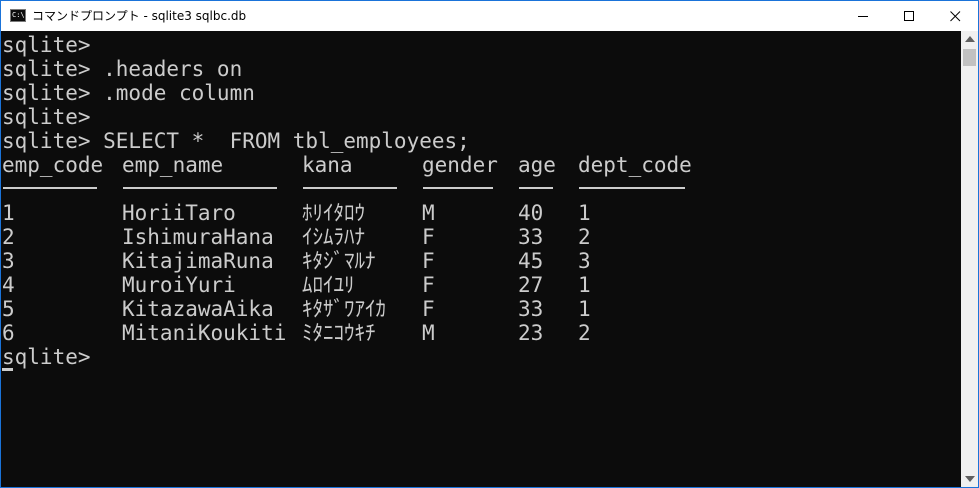  I want to click on cell-kana: ﾑﾛｲﾕﾘ, so click(328, 285).